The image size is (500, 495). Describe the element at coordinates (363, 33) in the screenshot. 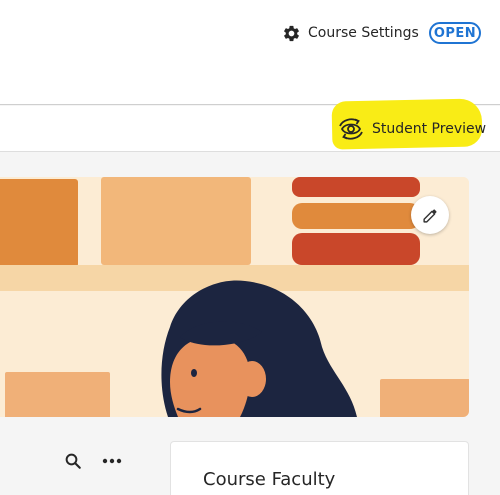

I see `course-settings-label: Course Settings` at that location.